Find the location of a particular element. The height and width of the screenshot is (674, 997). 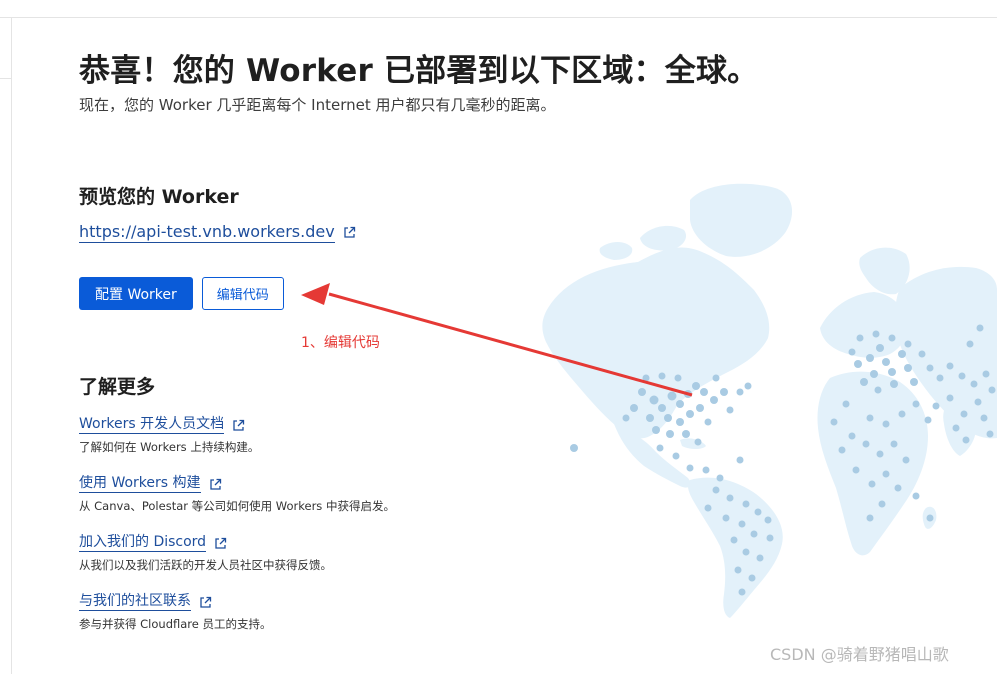

configure-worker-button: 配置 Worker is located at coordinates (136, 293).